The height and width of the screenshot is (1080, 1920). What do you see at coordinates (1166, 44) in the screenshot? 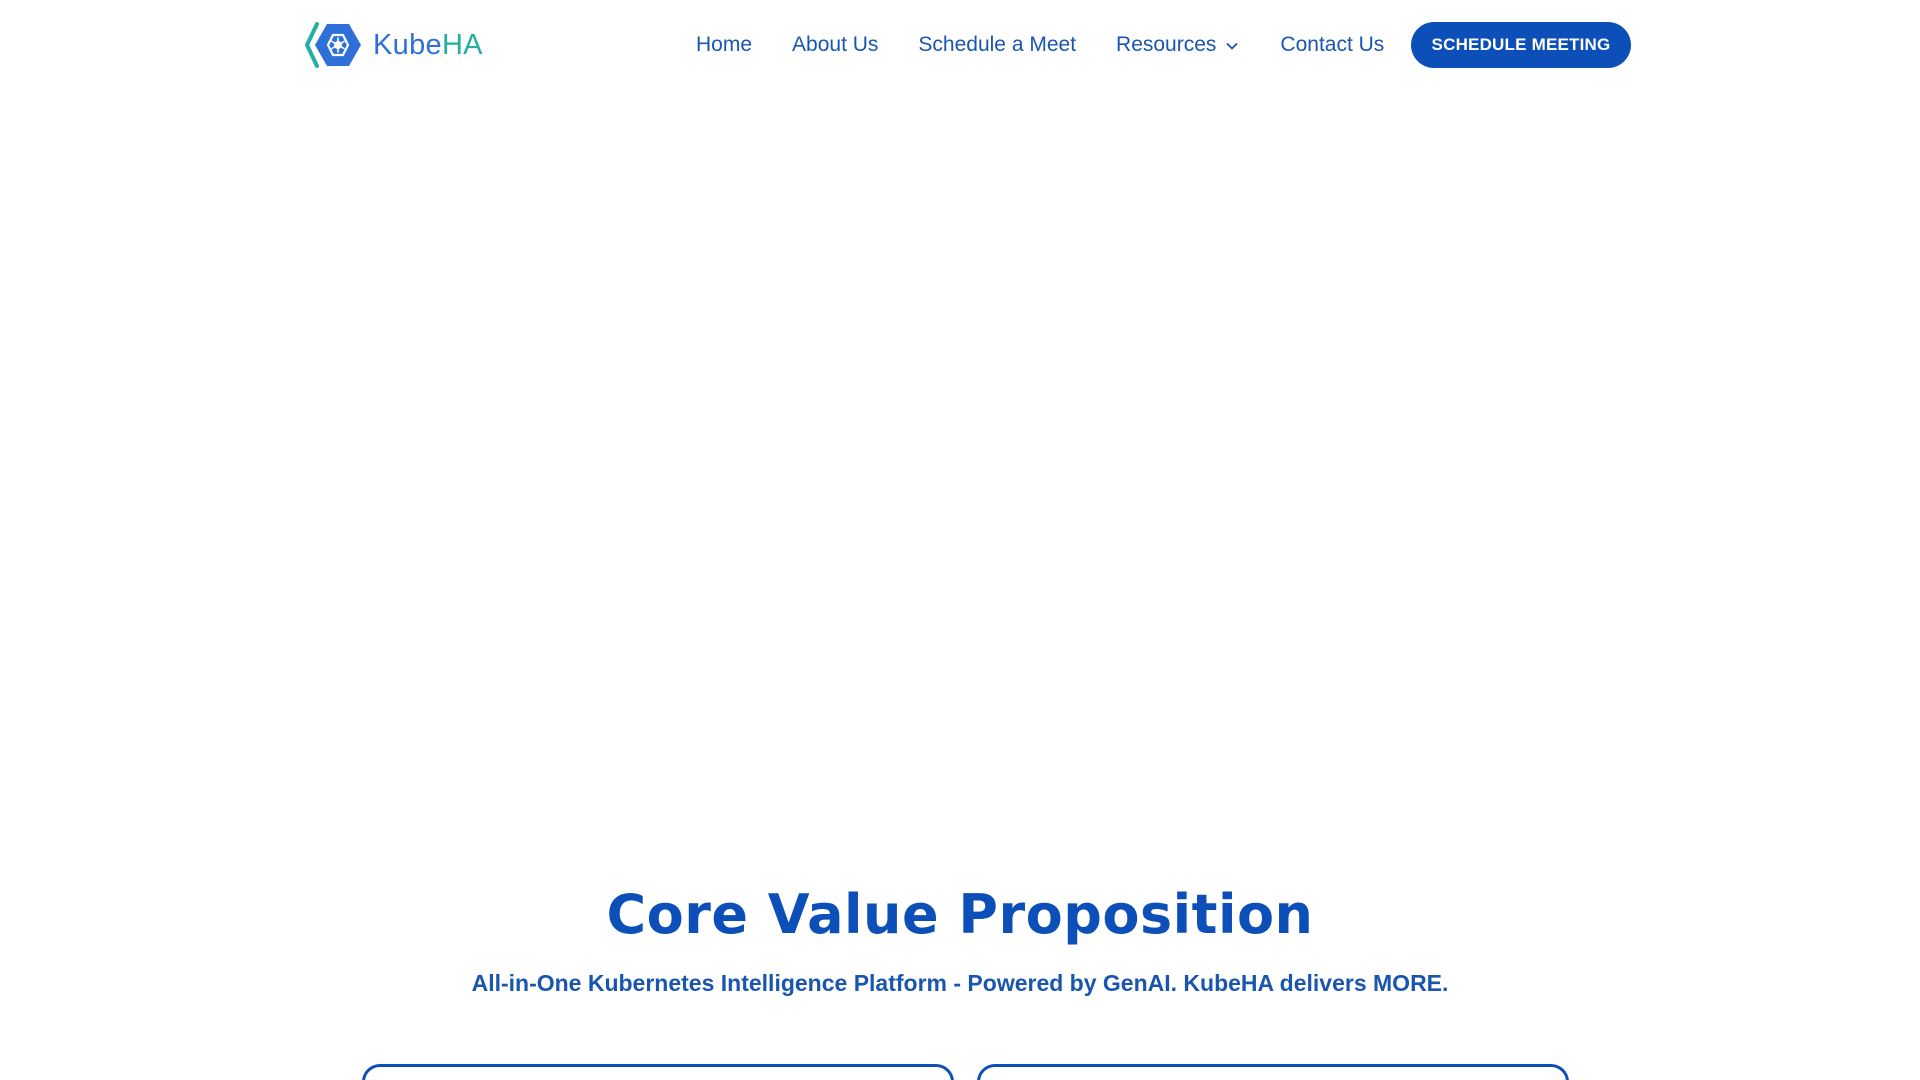
I see `nav-resources-label: Resources` at bounding box center [1166, 44].